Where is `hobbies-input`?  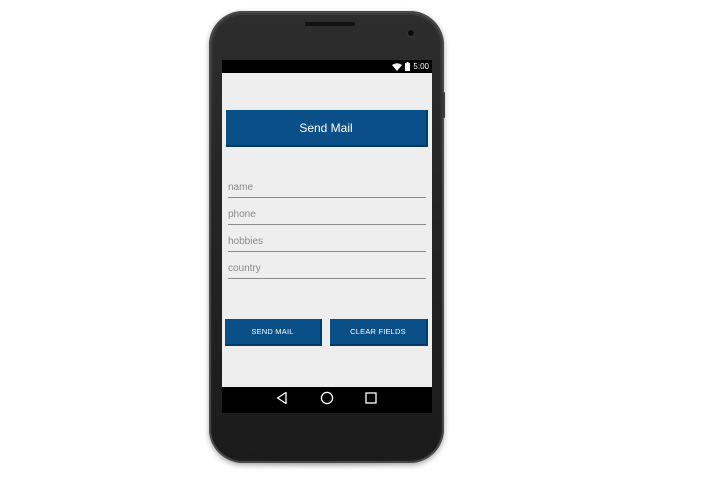 hobbies-input is located at coordinates (327, 241).